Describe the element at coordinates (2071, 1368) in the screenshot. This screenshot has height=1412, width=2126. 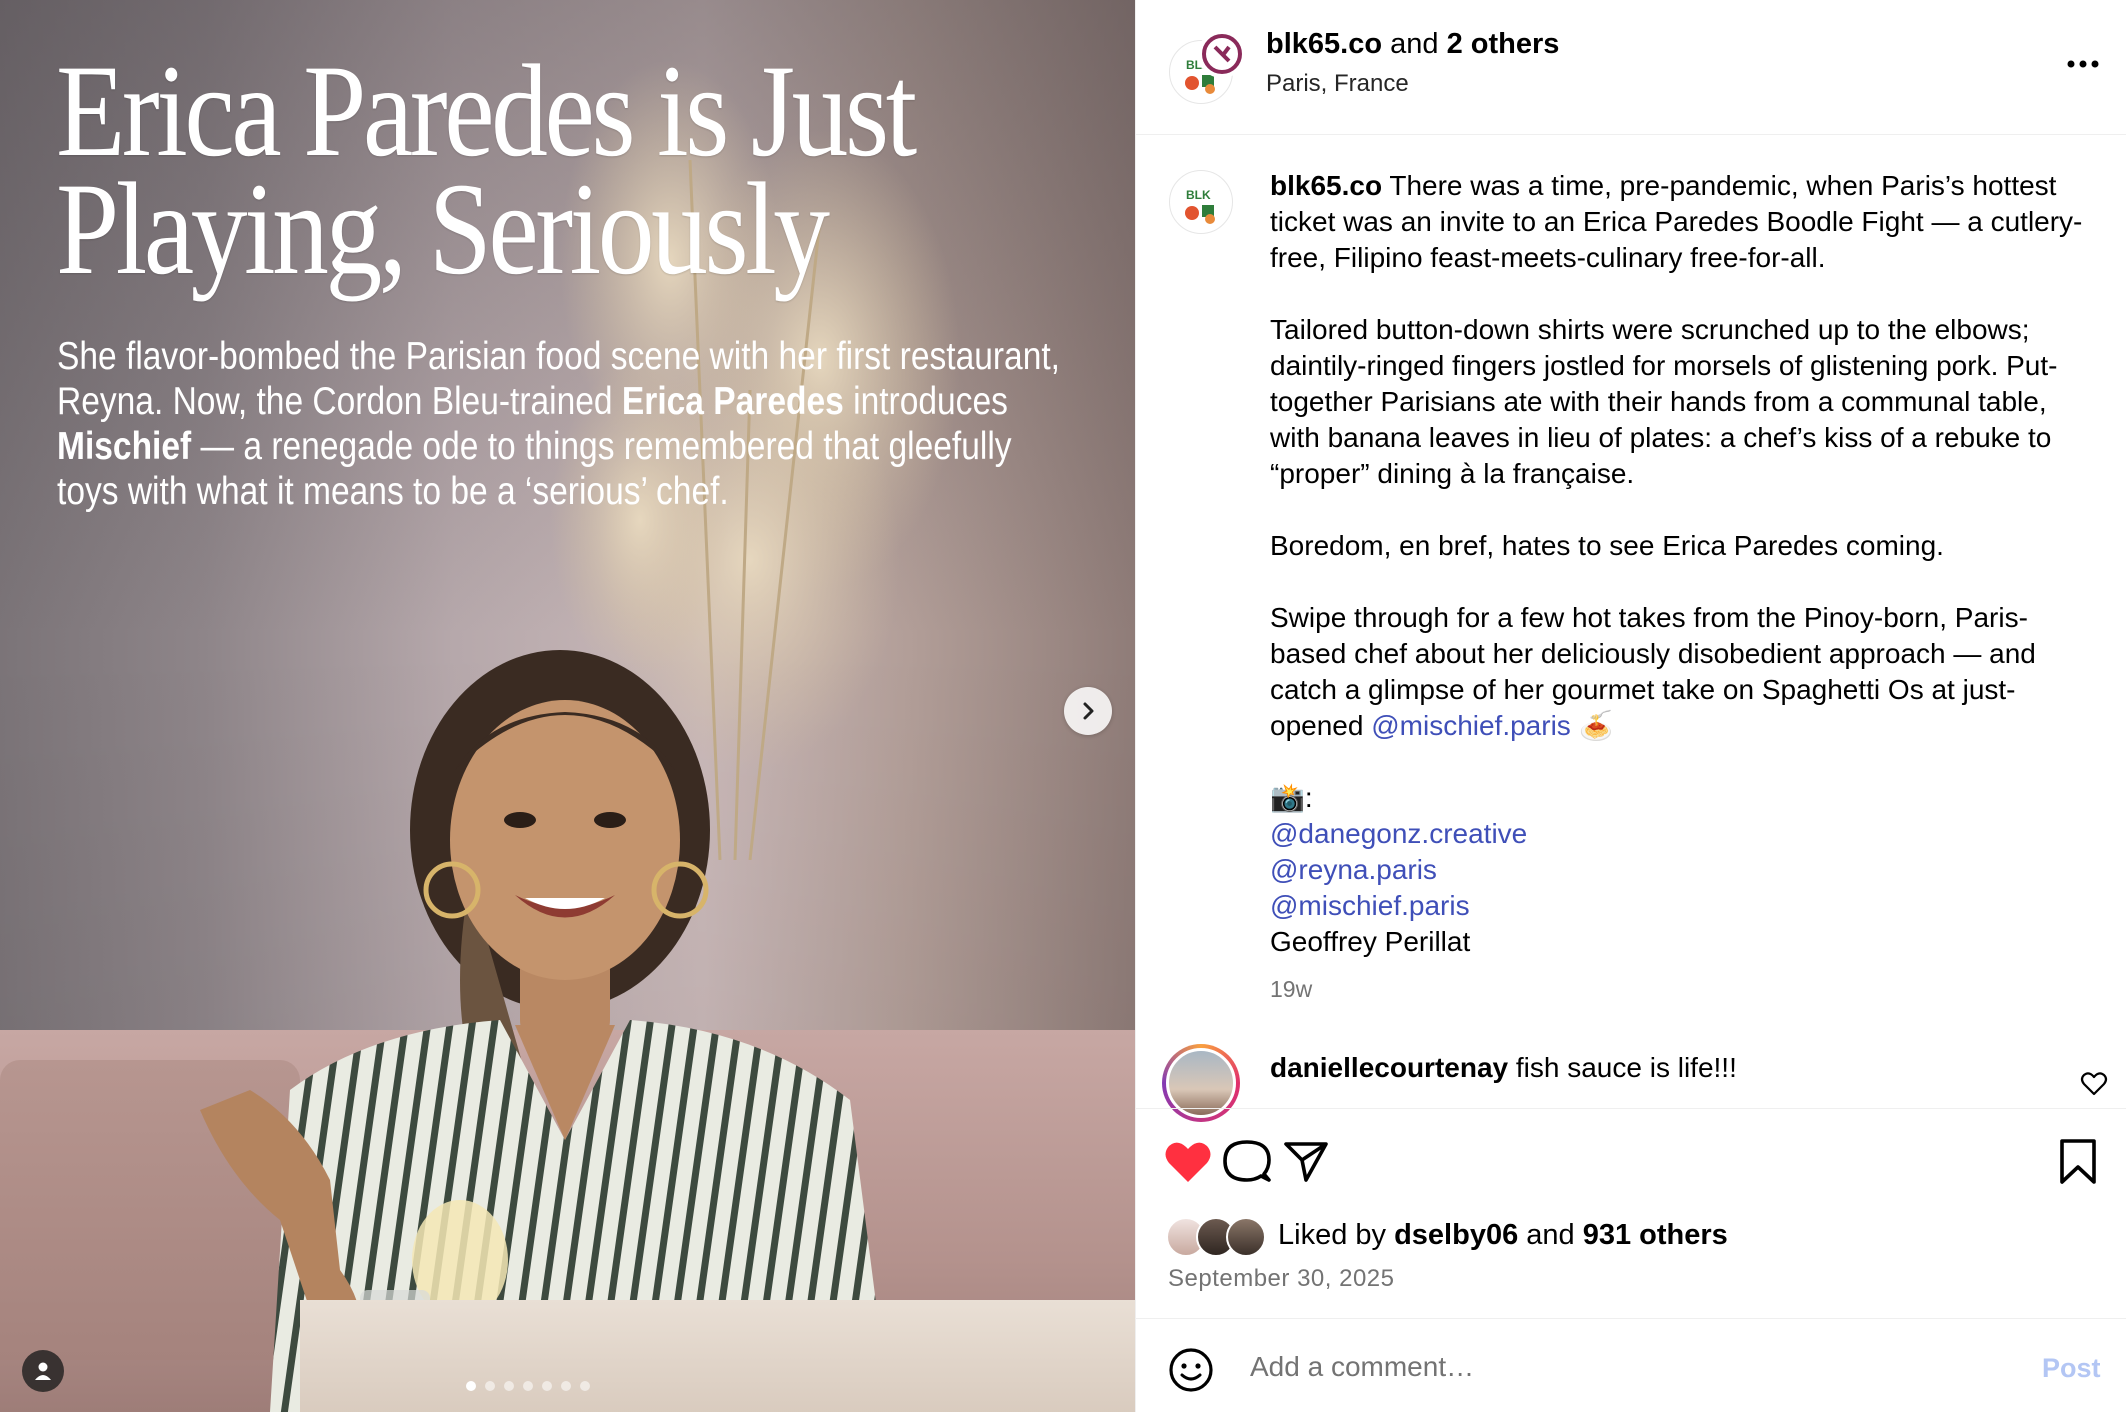
I see `post-comment-button: Post` at that location.